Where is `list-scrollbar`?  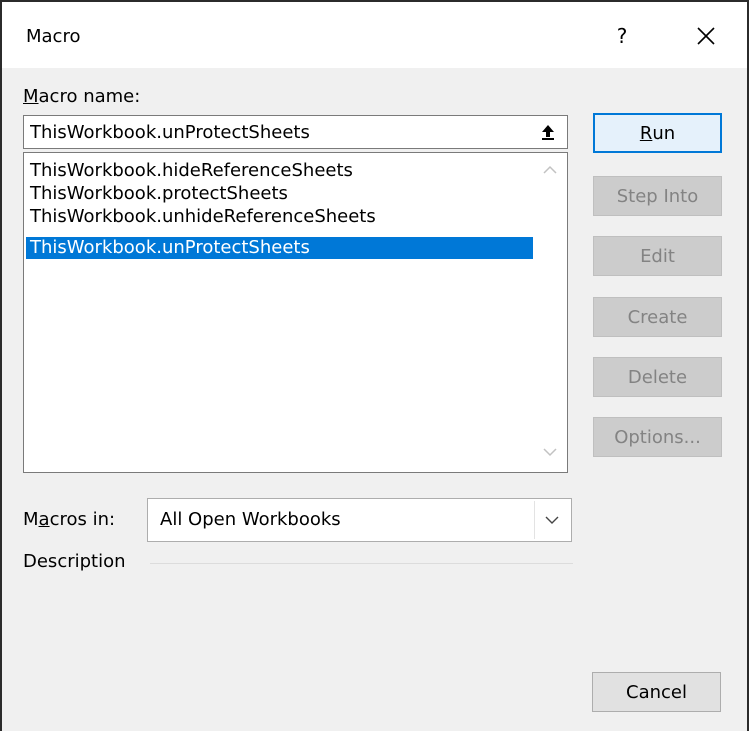 list-scrollbar is located at coordinates (550, 312).